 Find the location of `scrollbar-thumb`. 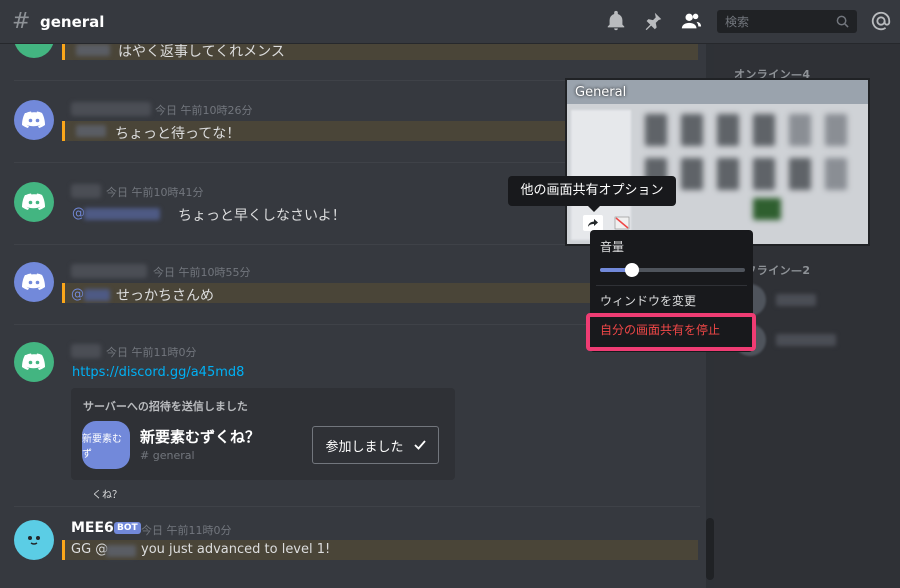

scrollbar-thumb is located at coordinates (710, 549).